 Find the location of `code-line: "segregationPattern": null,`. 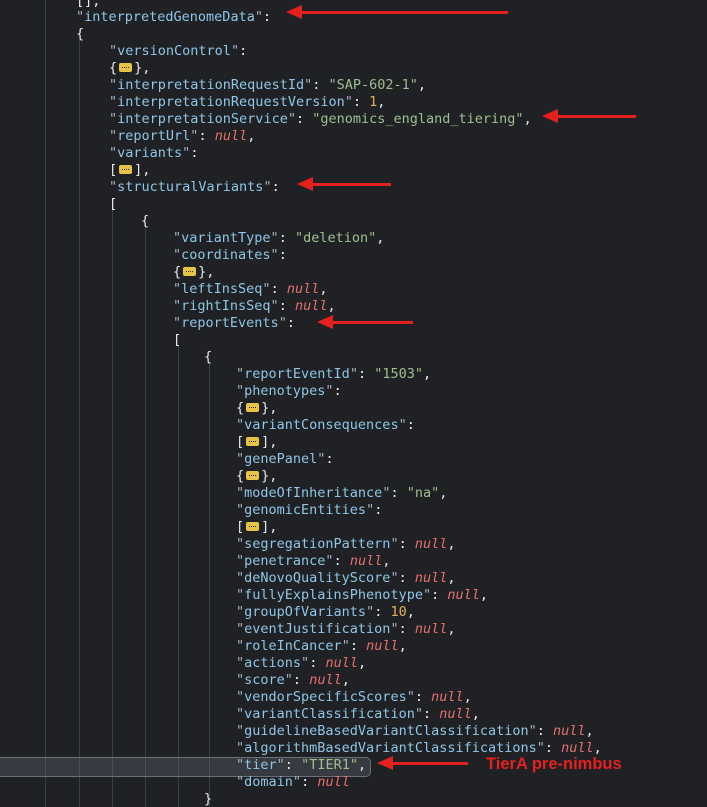

code-line: "segregationPattern": null, is located at coordinates (346, 544).